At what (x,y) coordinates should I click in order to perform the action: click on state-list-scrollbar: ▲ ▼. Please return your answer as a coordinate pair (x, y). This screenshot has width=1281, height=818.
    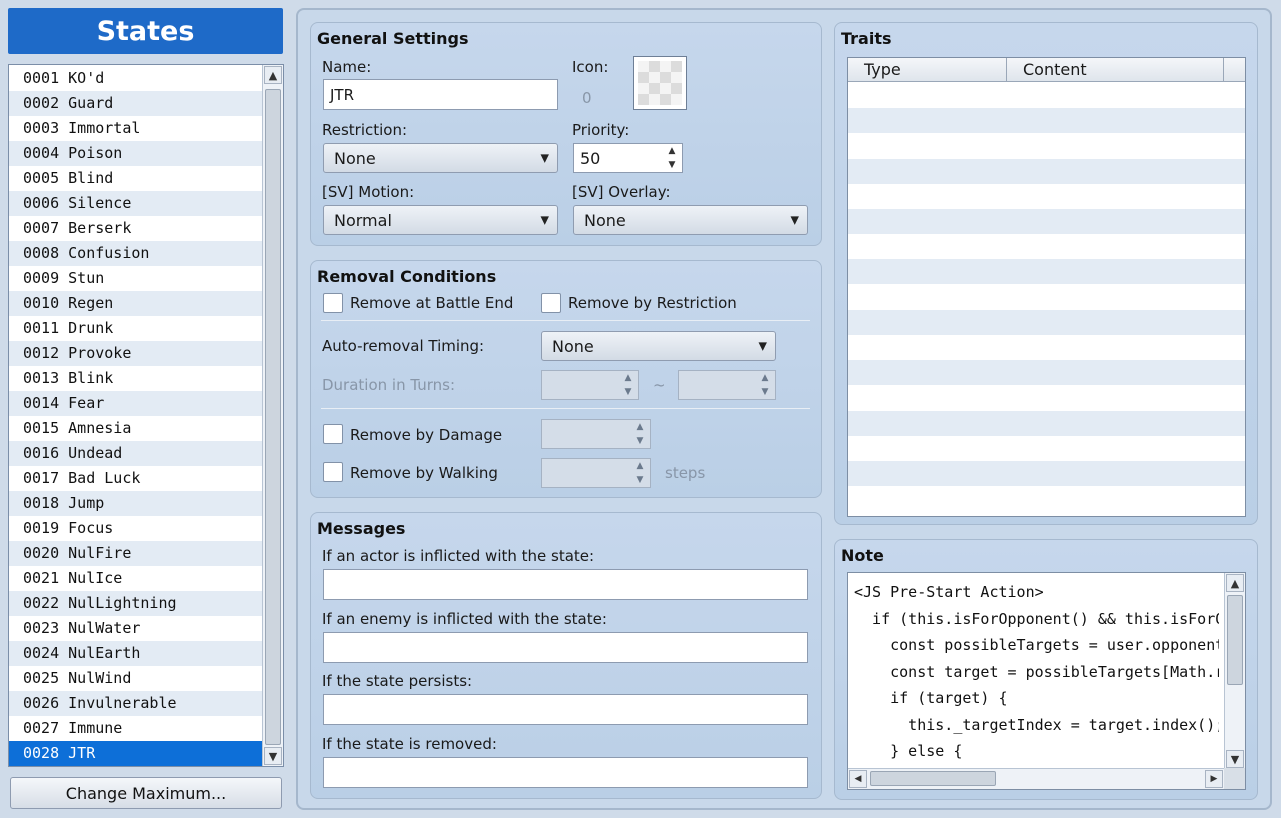
    Looking at the image, I should click on (272, 415).